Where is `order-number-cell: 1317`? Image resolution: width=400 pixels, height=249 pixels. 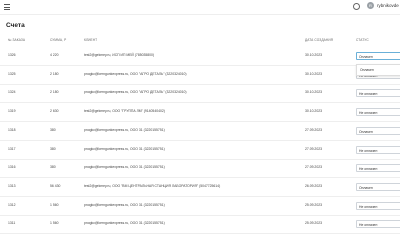 order-number-cell: 1317 is located at coordinates (12, 148).